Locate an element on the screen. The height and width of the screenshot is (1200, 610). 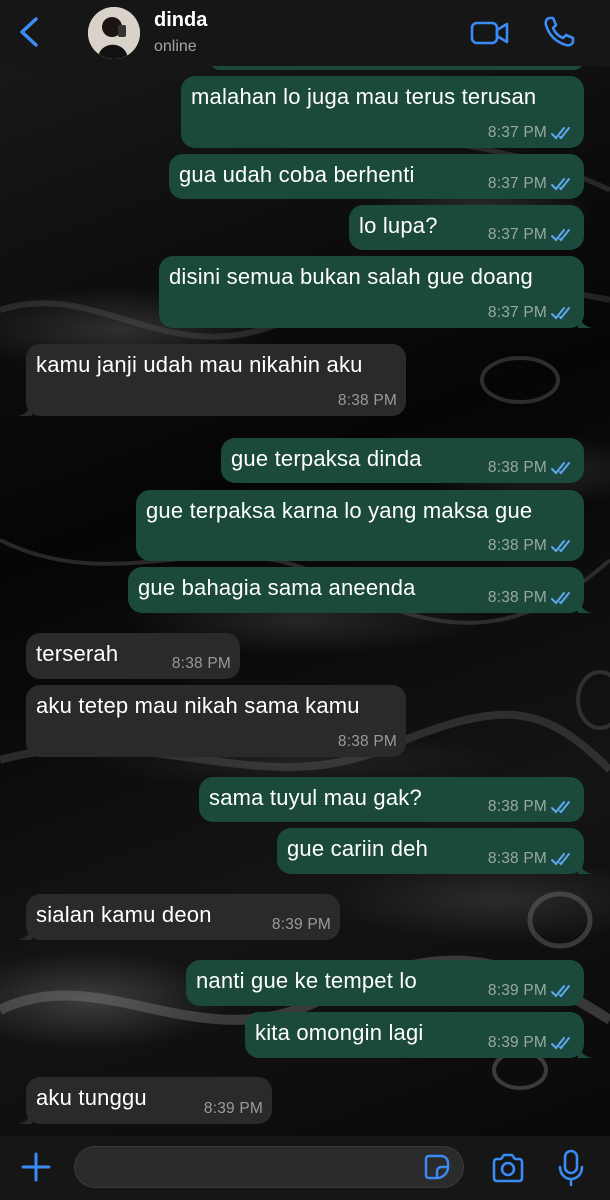
message-text: gue terpaksa dinda is located at coordinates (326, 458).